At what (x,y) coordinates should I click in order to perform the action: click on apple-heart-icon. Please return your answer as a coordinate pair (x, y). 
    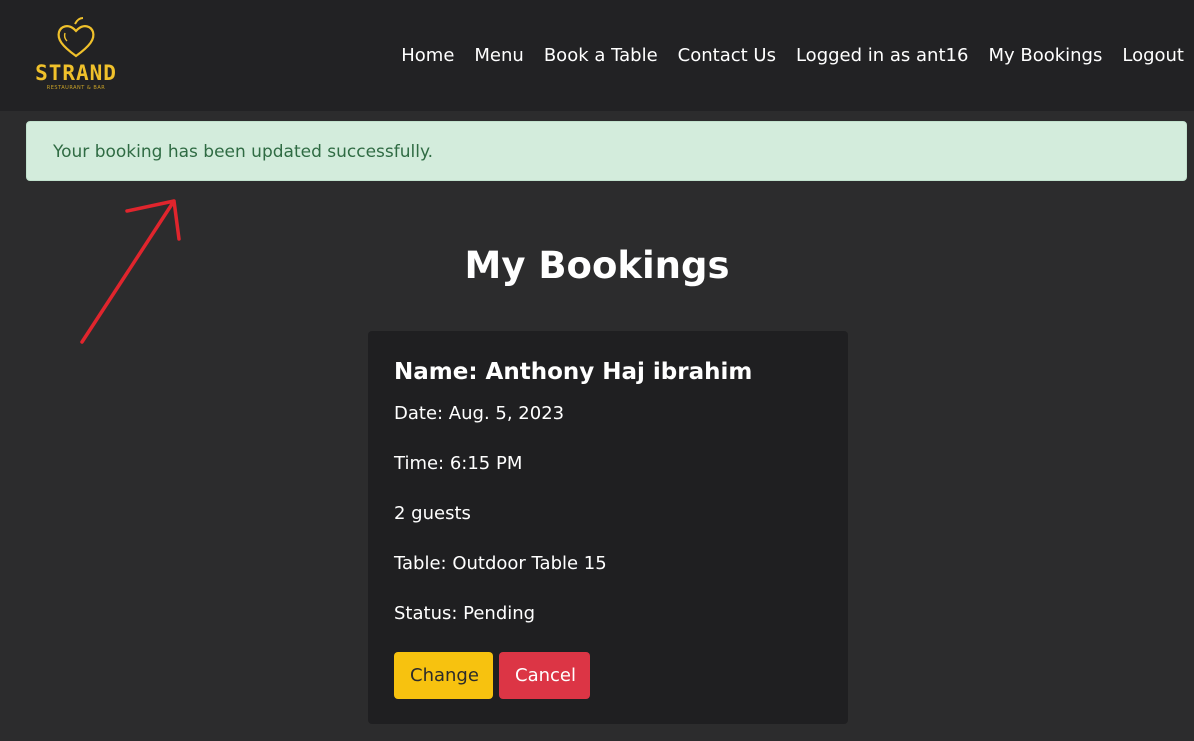
    Looking at the image, I should click on (76, 37).